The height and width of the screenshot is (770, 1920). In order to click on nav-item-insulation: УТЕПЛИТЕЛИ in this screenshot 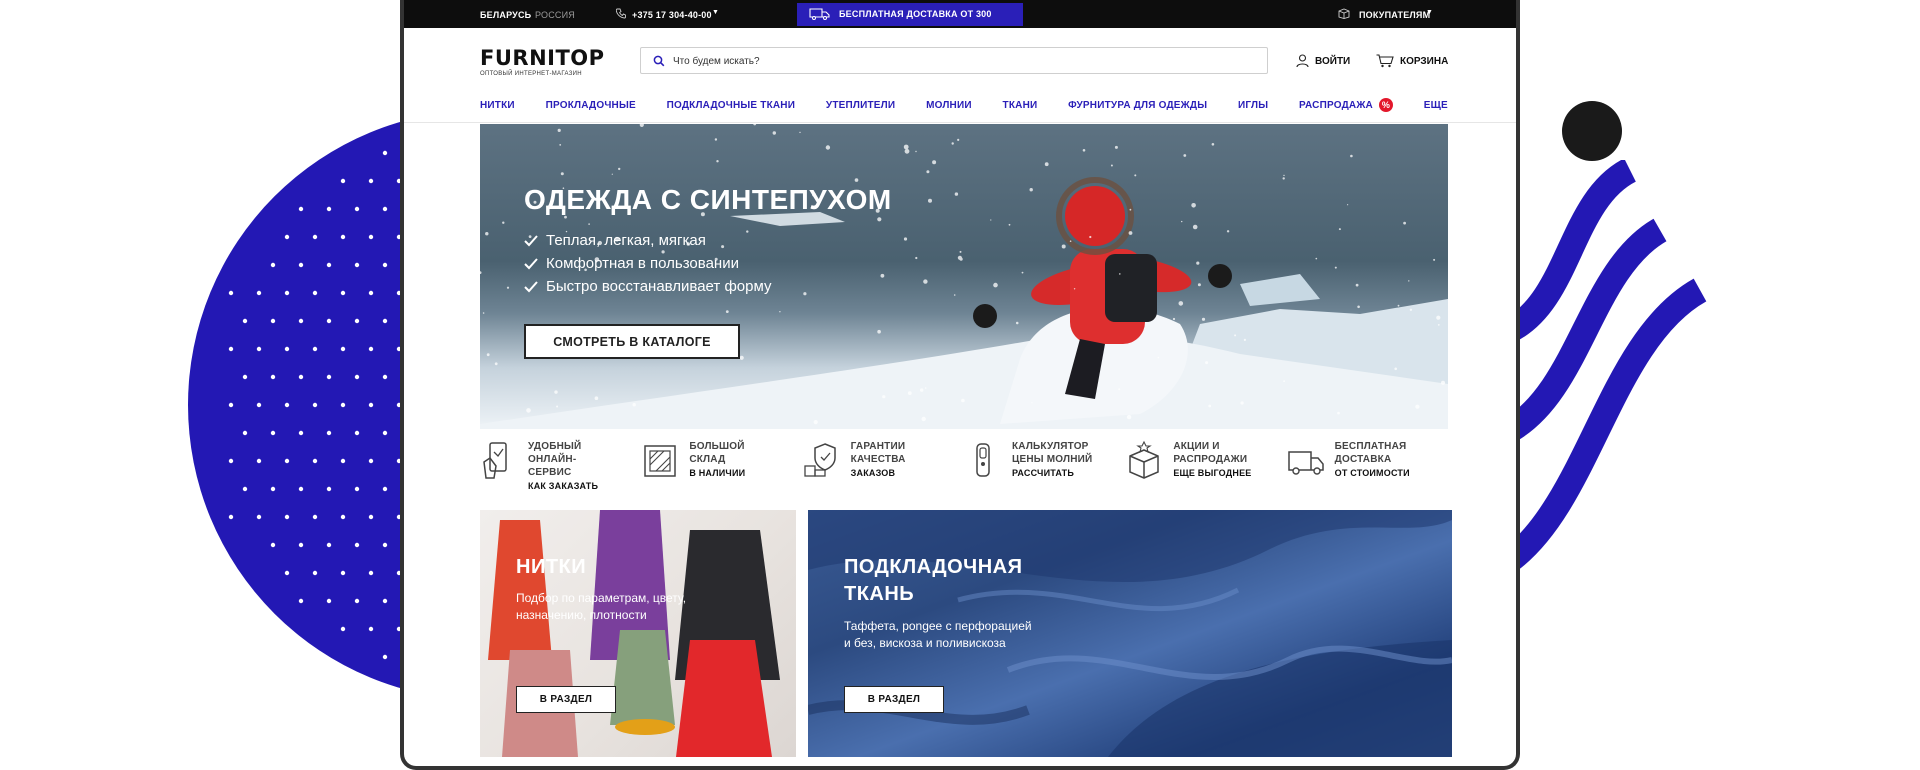, I will do `click(860, 105)`.